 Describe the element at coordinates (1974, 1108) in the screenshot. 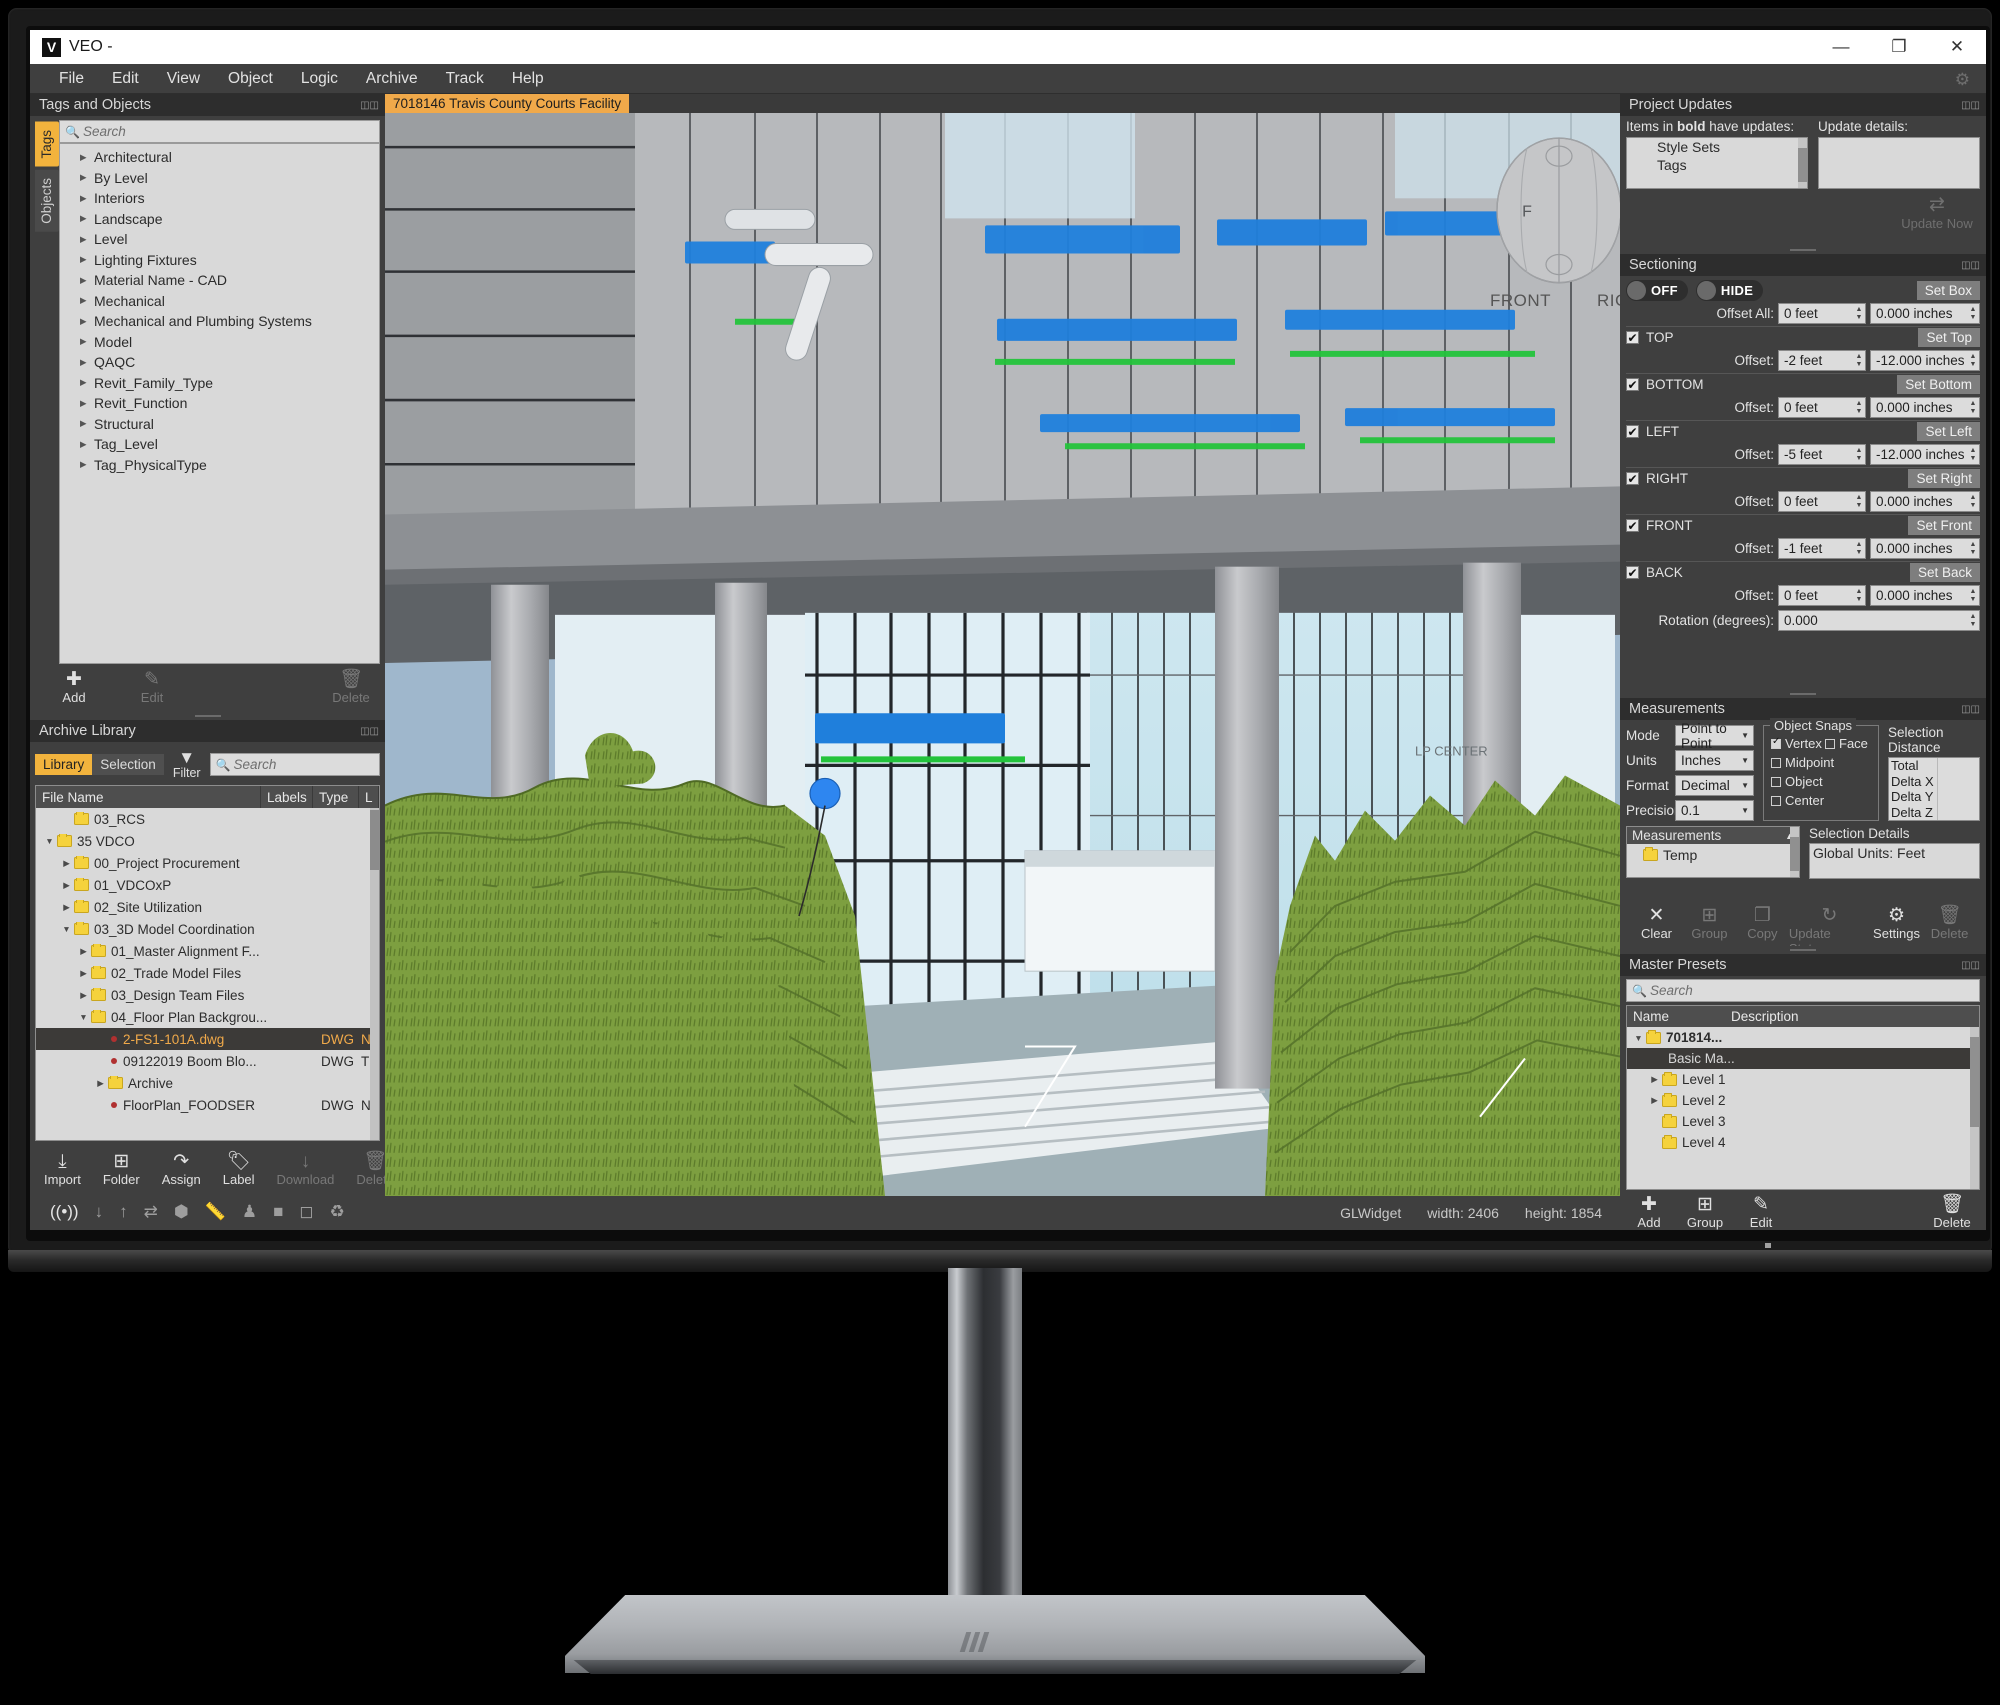

I see `table-scrollbar` at that location.